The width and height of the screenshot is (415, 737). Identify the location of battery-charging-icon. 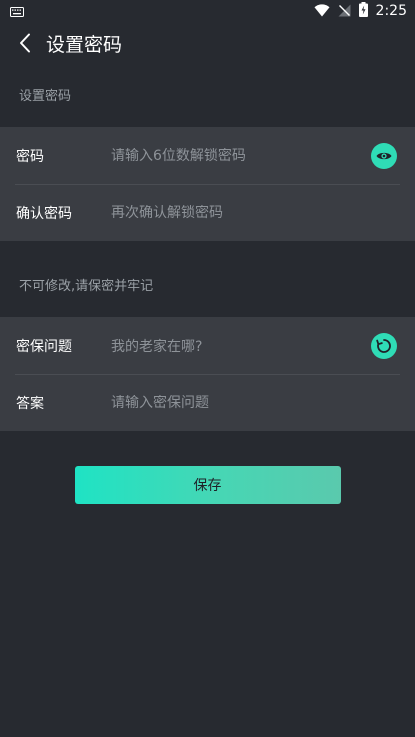
(363, 11).